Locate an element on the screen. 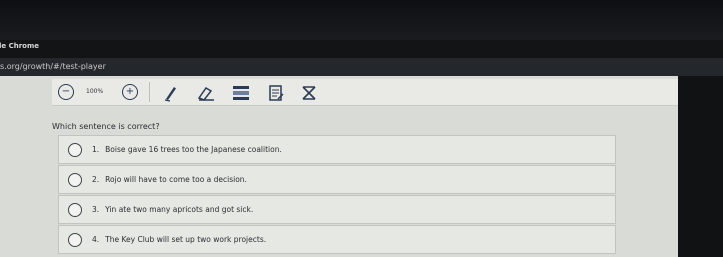 This screenshot has width=723, height=257. pencil-icon is located at coordinates (171, 93).